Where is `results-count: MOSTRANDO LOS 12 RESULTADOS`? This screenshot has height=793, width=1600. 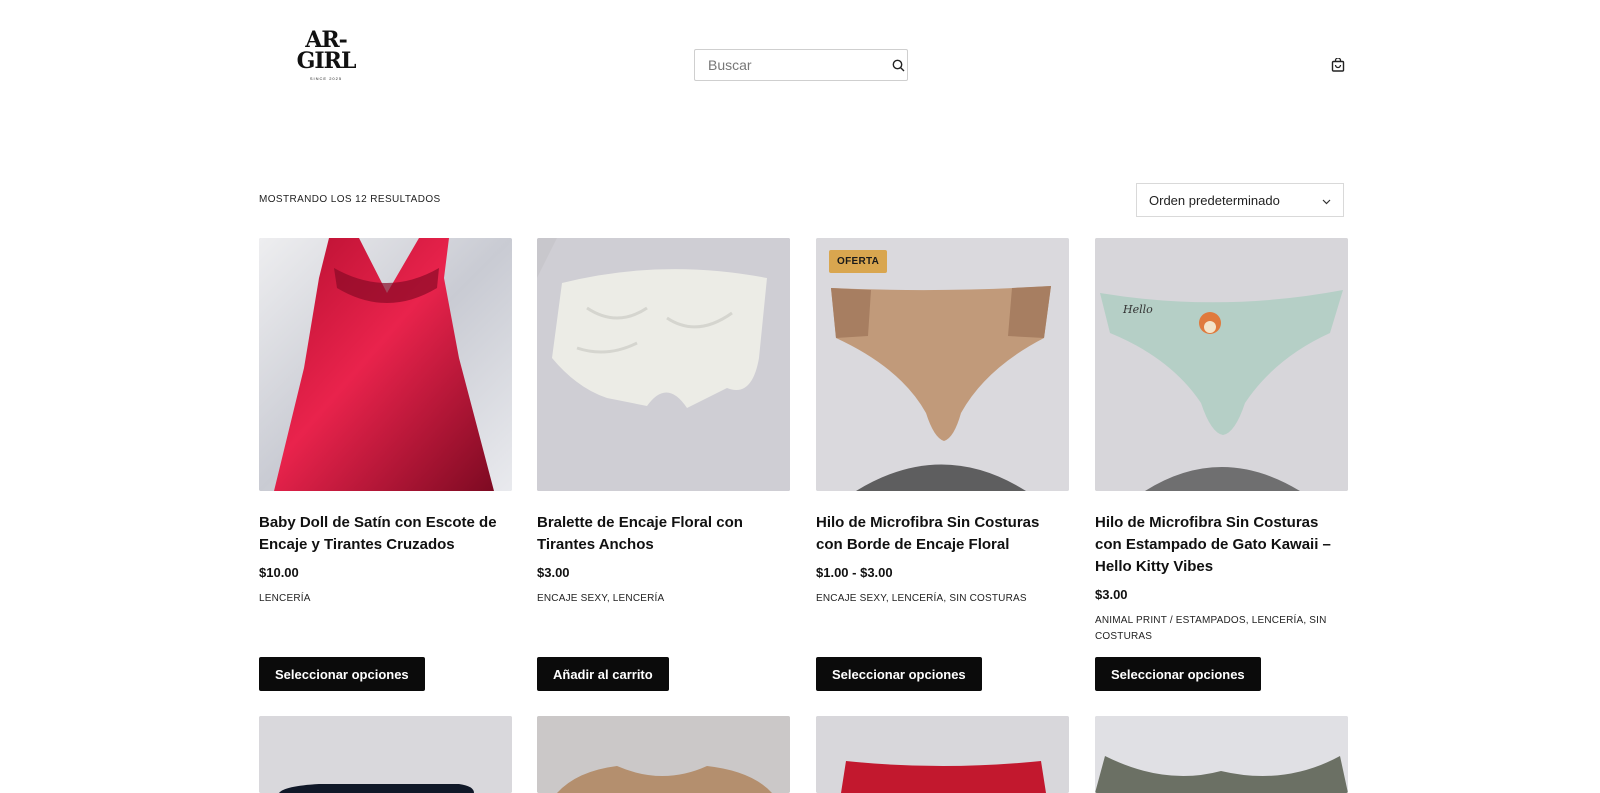 results-count: MOSTRANDO LOS 12 RESULTADOS is located at coordinates (350, 199).